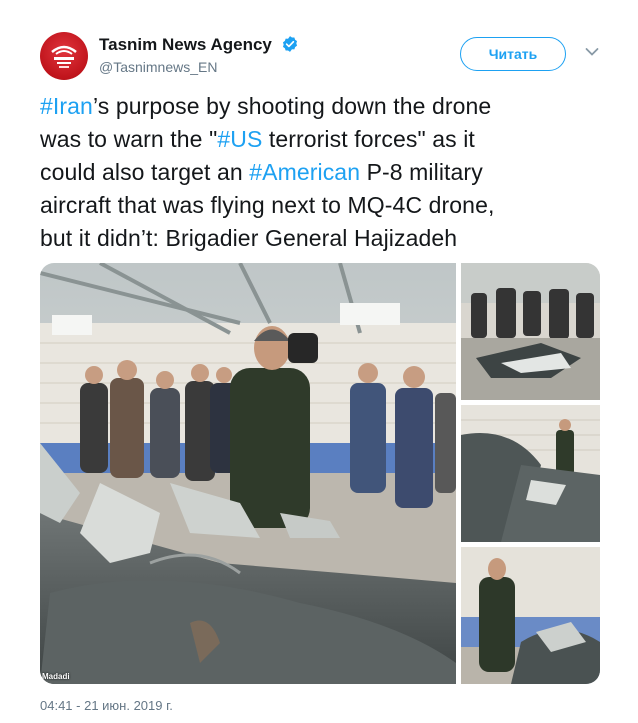  Describe the element at coordinates (292, 106) in the screenshot. I see `tweet-text-segment: ’s purpose by shooting down the drone` at that location.